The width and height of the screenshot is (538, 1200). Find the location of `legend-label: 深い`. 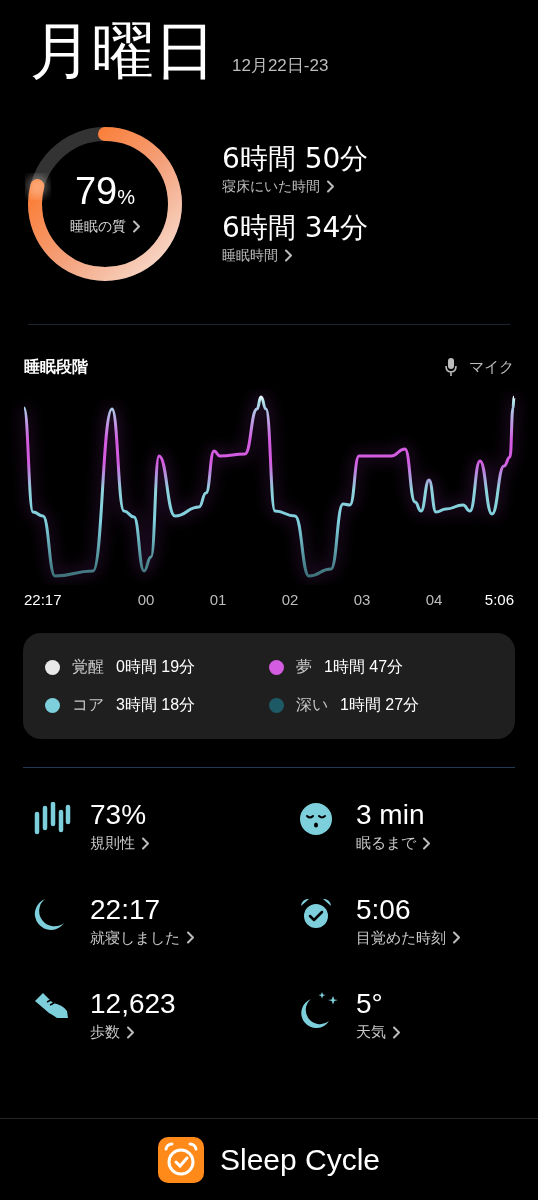

legend-label: 深い is located at coordinates (312, 705).